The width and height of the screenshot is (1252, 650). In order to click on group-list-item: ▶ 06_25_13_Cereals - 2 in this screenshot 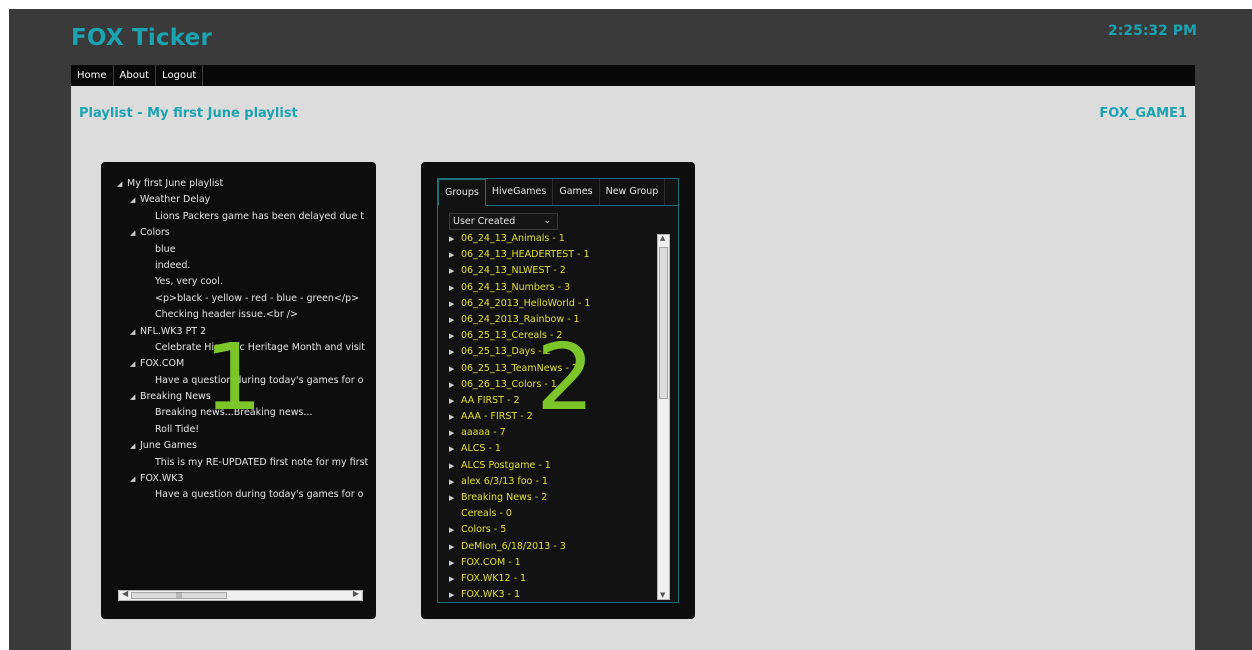, I will do `click(552, 336)`.